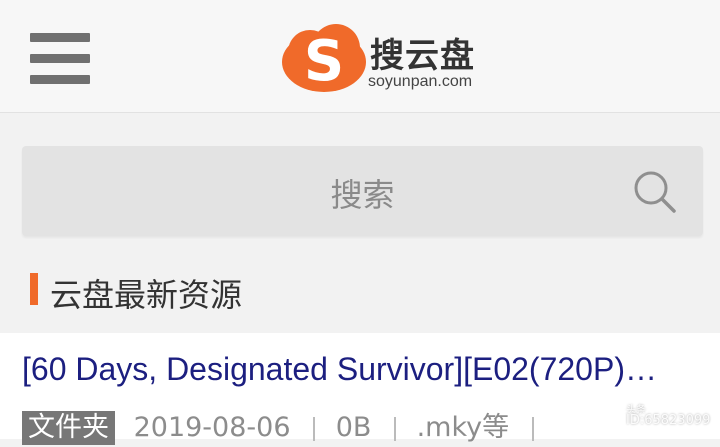 The height and width of the screenshot is (447, 720). I want to click on search-placeholder: 搜索, so click(362, 195).